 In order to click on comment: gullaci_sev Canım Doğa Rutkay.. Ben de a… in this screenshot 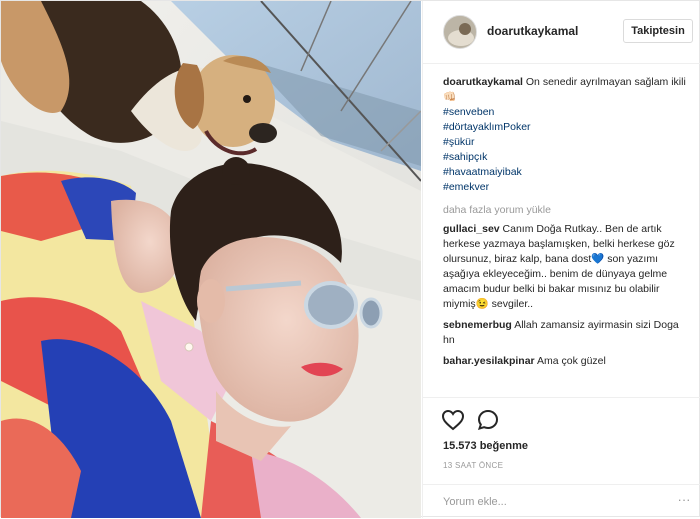, I will do `click(567, 267)`.